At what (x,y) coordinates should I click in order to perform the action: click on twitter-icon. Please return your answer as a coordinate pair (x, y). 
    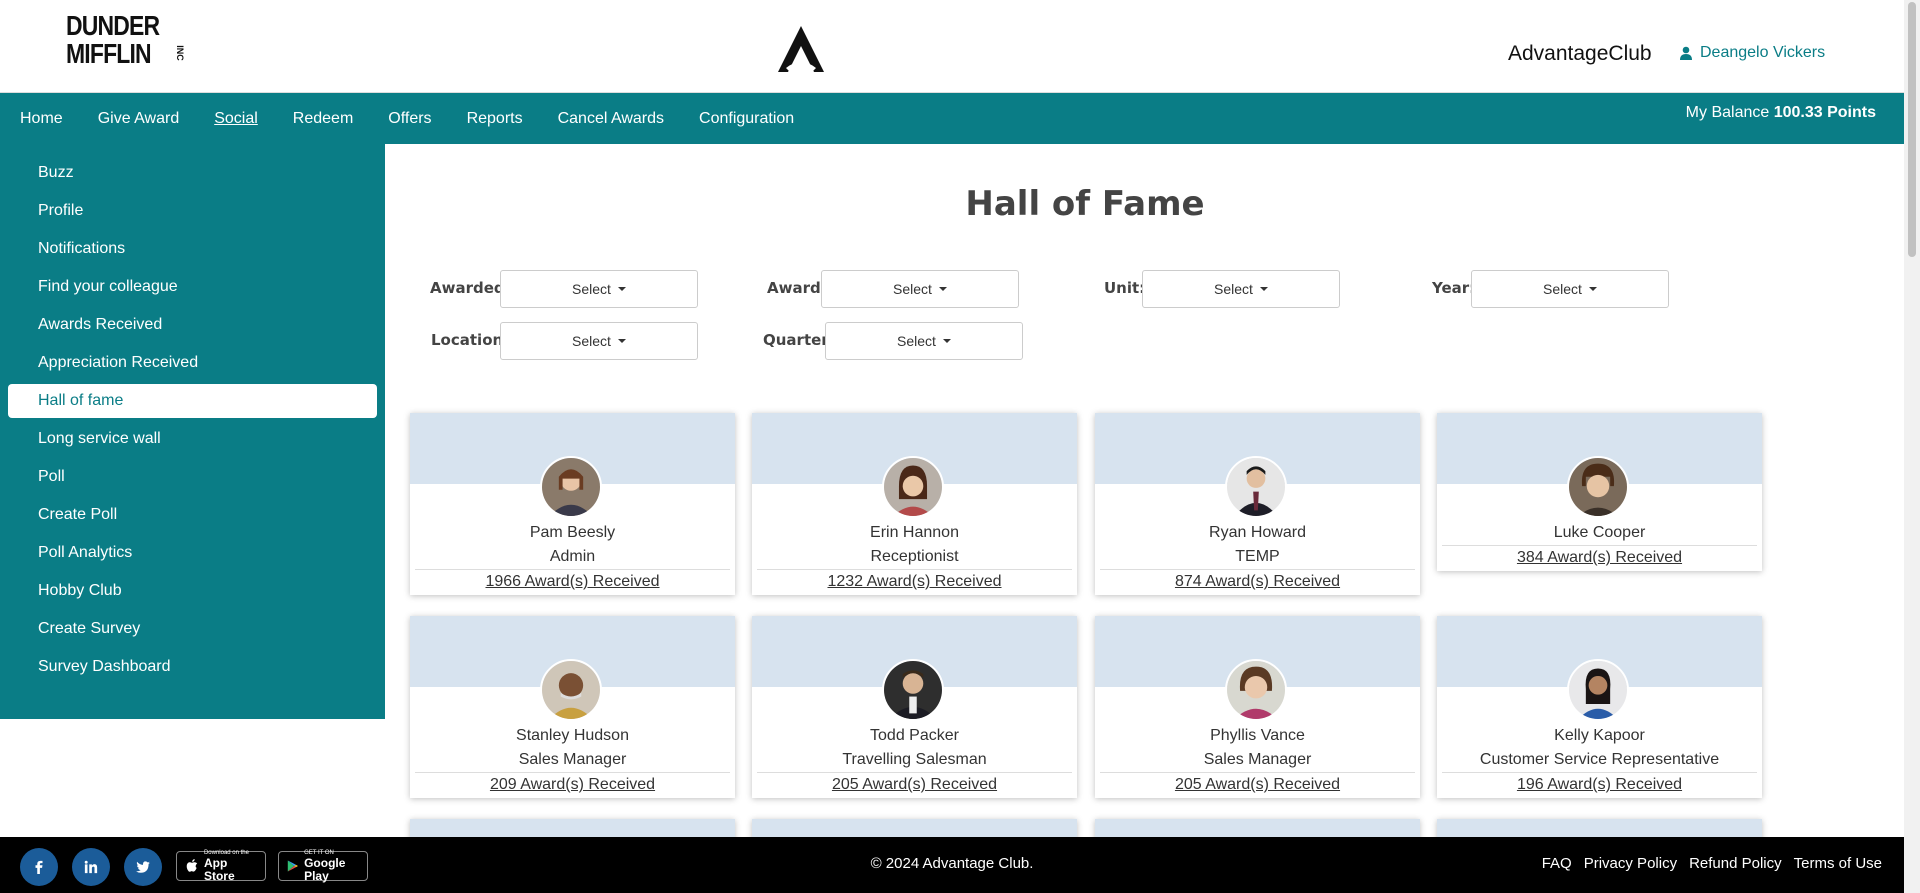
    Looking at the image, I should click on (143, 867).